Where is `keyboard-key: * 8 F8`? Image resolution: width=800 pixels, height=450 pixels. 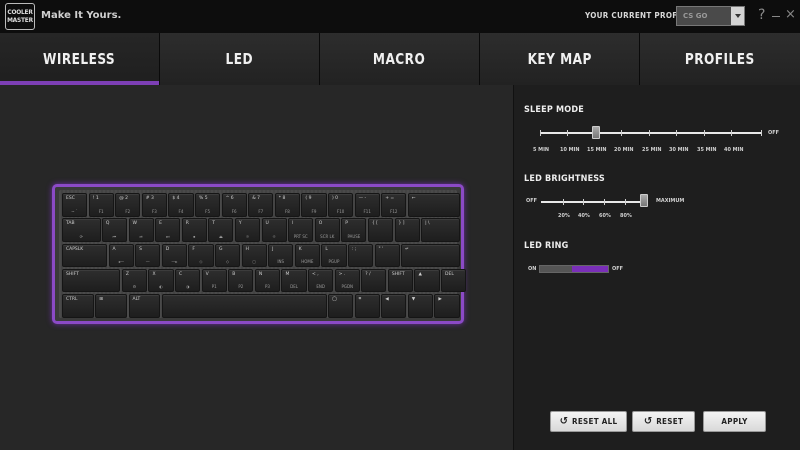 keyboard-key: * 8 F8 is located at coordinates (287, 205).